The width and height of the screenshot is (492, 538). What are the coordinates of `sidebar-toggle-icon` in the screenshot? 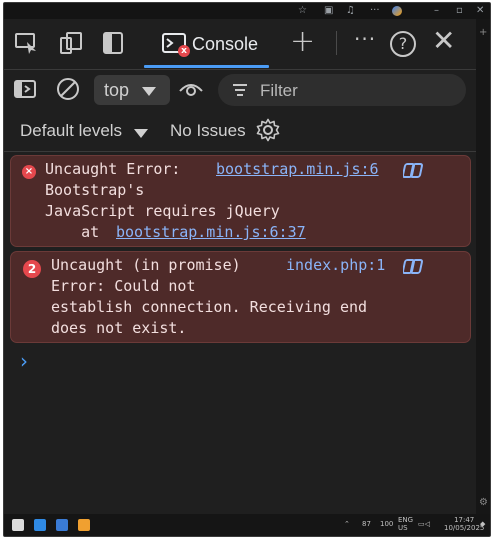 It's located at (25, 89).